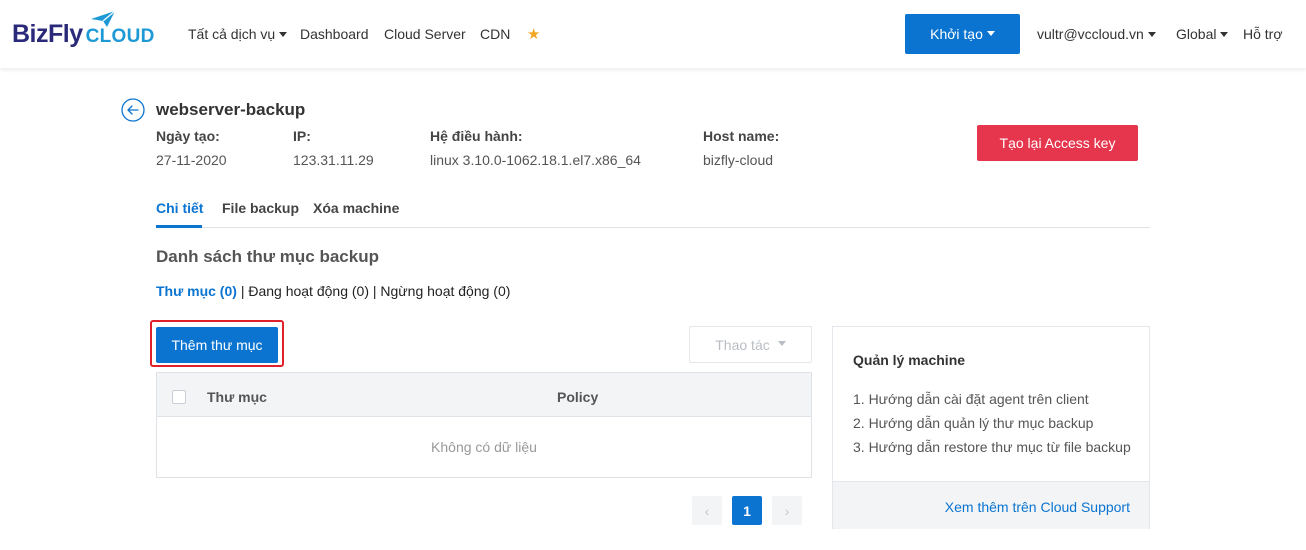 Image resolution: width=1306 pixels, height=550 pixels. What do you see at coordinates (577, 397) in the screenshot?
I see `column-header-policy: Policy` at bounding box center [577, 397].